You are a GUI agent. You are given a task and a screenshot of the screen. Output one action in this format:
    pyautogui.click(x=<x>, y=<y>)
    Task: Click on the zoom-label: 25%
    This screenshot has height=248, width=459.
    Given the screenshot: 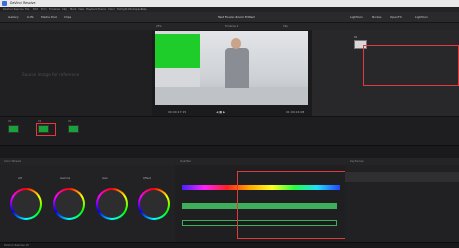 What is the action you would take?
    pyautogui.click(x=159, y=26)
    